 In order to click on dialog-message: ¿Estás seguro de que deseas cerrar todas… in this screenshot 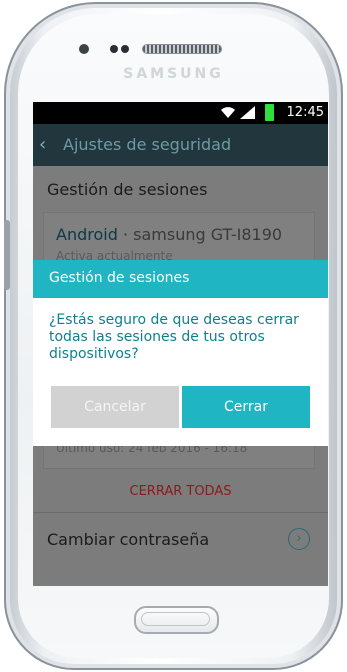, I will do `click(174, 337)`.